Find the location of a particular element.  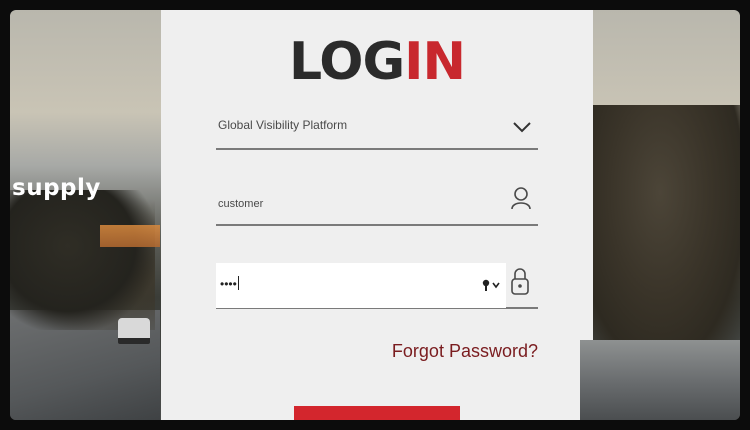

username-value: customer is located at coordinates (241, 204).